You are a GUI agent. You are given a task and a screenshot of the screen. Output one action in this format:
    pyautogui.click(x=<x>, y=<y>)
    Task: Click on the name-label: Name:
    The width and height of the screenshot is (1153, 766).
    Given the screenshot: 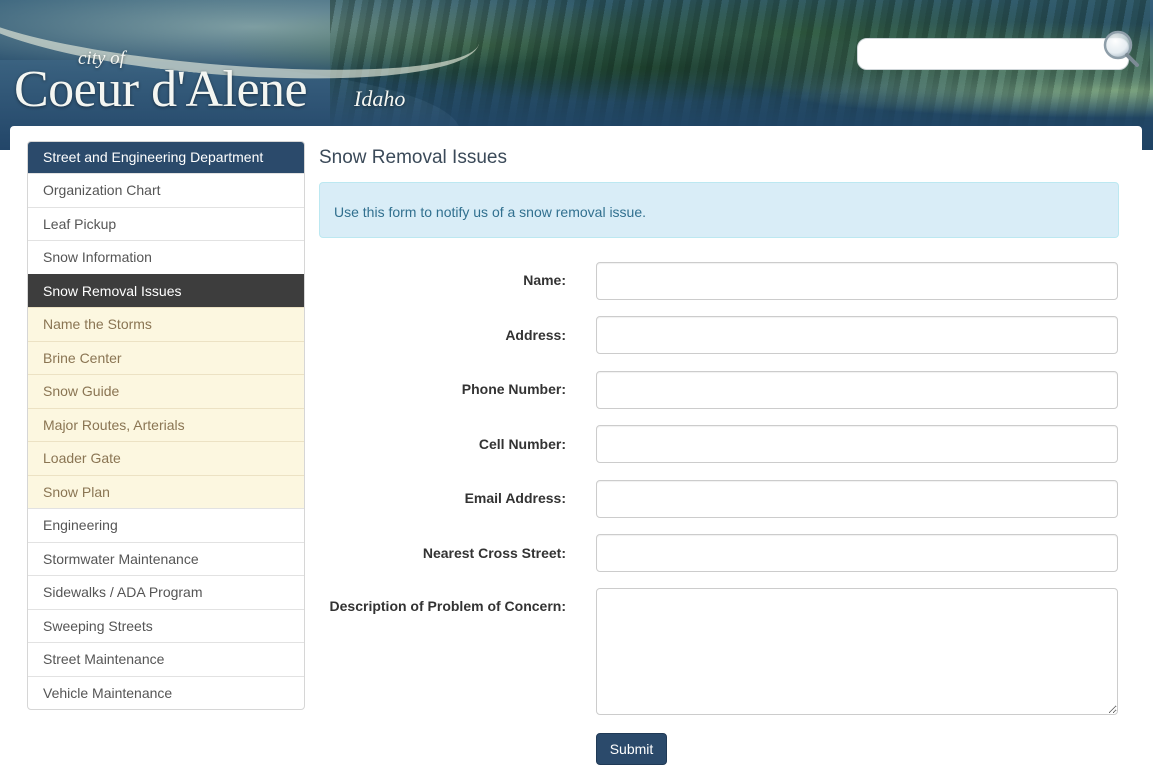 What is the action you would take?
    pyautogui.click(x=544, y=280)
    